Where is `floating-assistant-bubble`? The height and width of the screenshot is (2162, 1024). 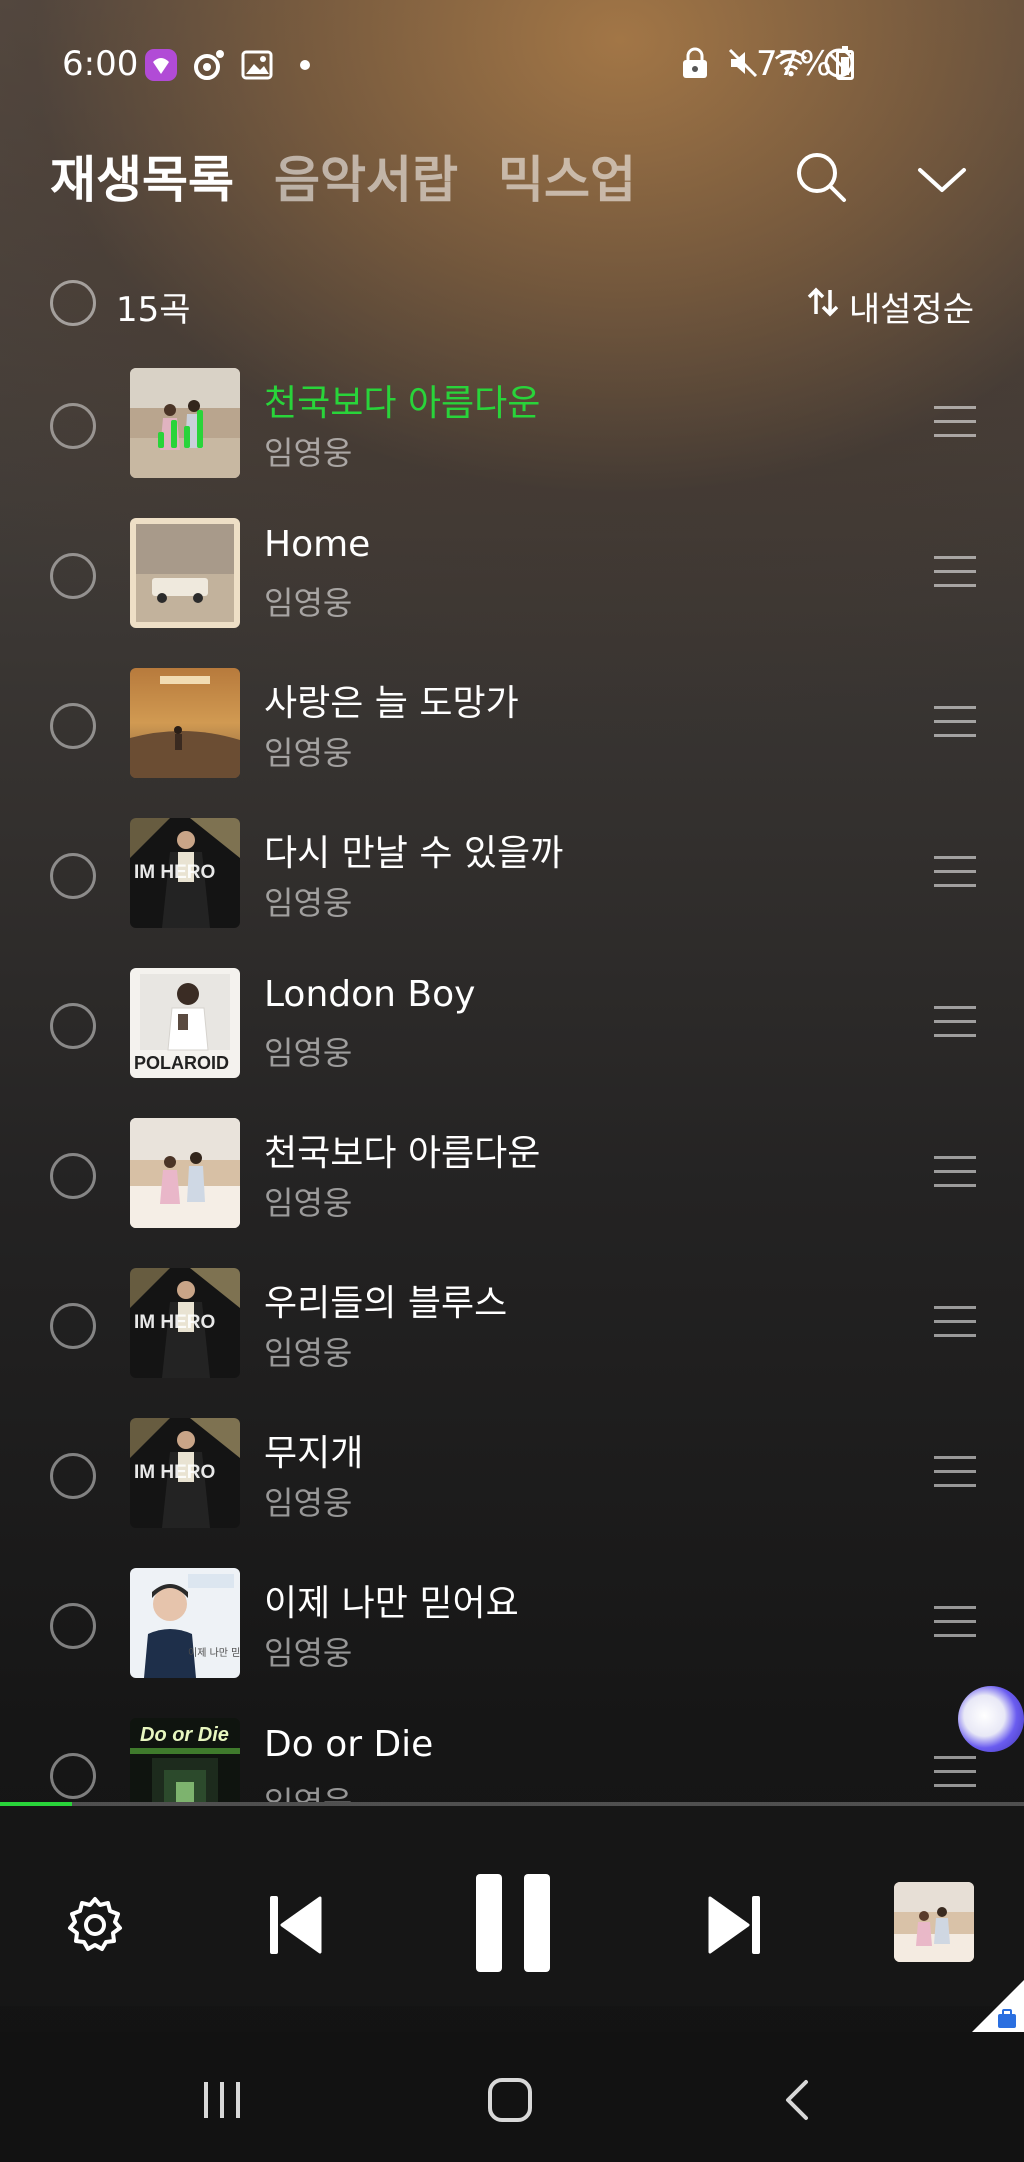
floating-assistant-bubble is located at coordinates (991, 1719).